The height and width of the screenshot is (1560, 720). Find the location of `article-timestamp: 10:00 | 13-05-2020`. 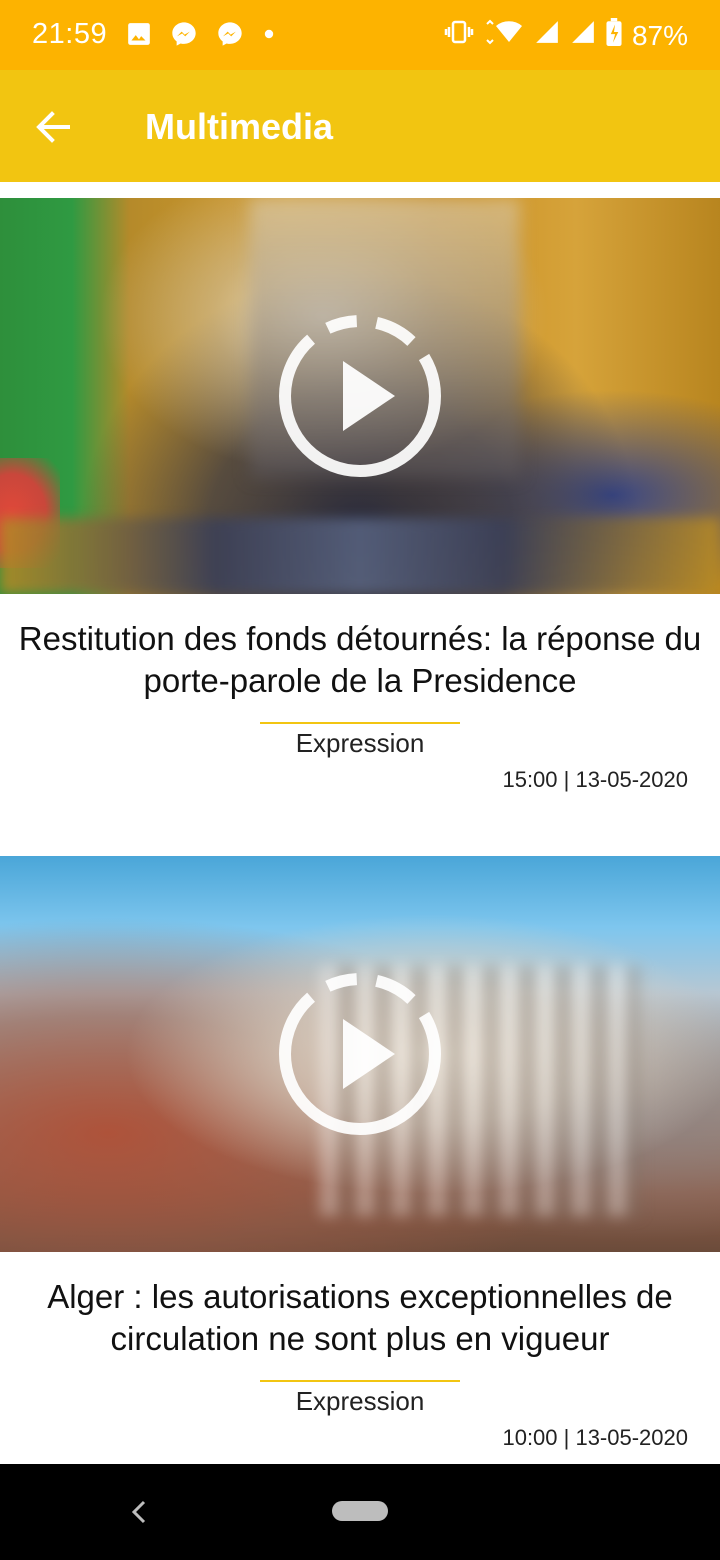

article-timestamp: 10:00 | 13-05-2020 is located at coordinates (595, 1437).